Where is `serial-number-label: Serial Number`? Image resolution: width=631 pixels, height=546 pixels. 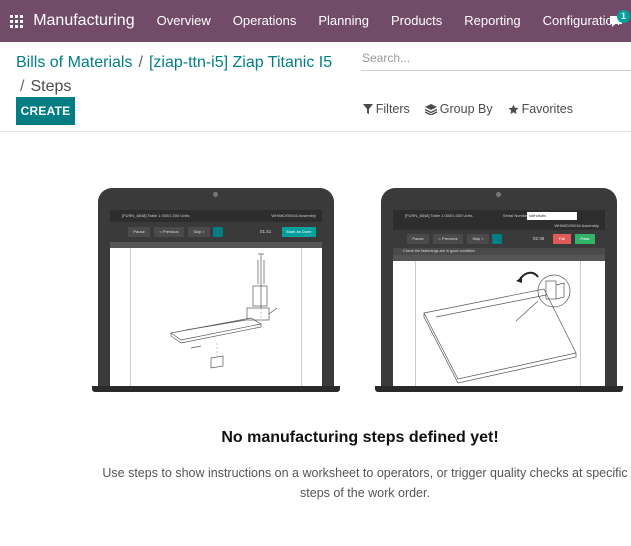 serial-number-label: Serial Number is located at coordinates (516, 215).